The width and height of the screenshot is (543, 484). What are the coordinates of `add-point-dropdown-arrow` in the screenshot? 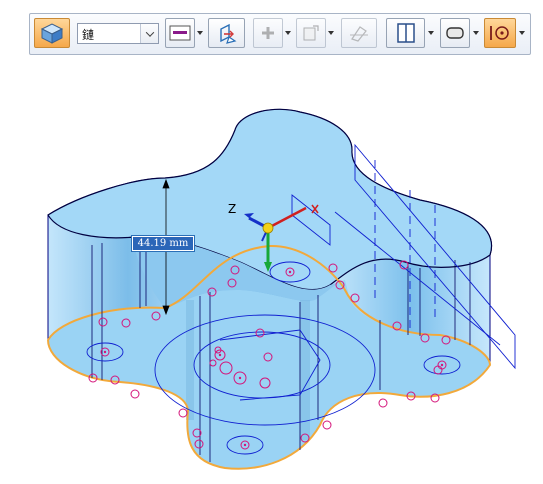 It's located at (288, 33).